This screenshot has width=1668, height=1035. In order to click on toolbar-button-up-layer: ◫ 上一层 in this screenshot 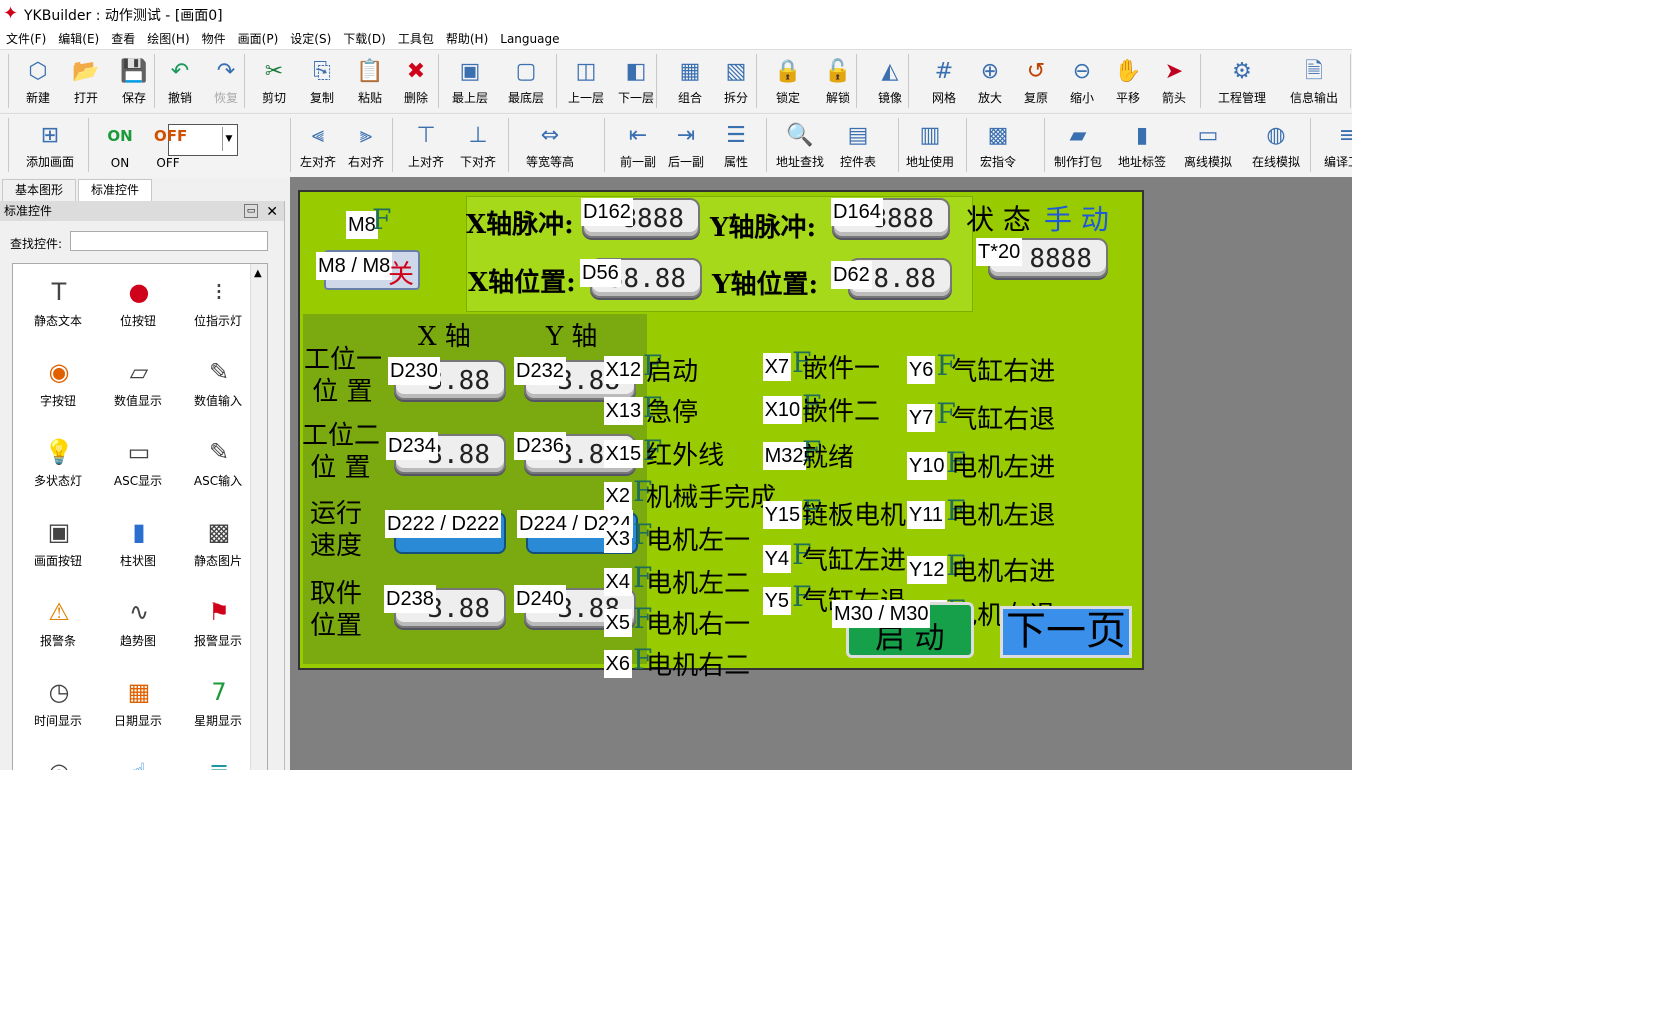, I will do `click(586, 81)`.